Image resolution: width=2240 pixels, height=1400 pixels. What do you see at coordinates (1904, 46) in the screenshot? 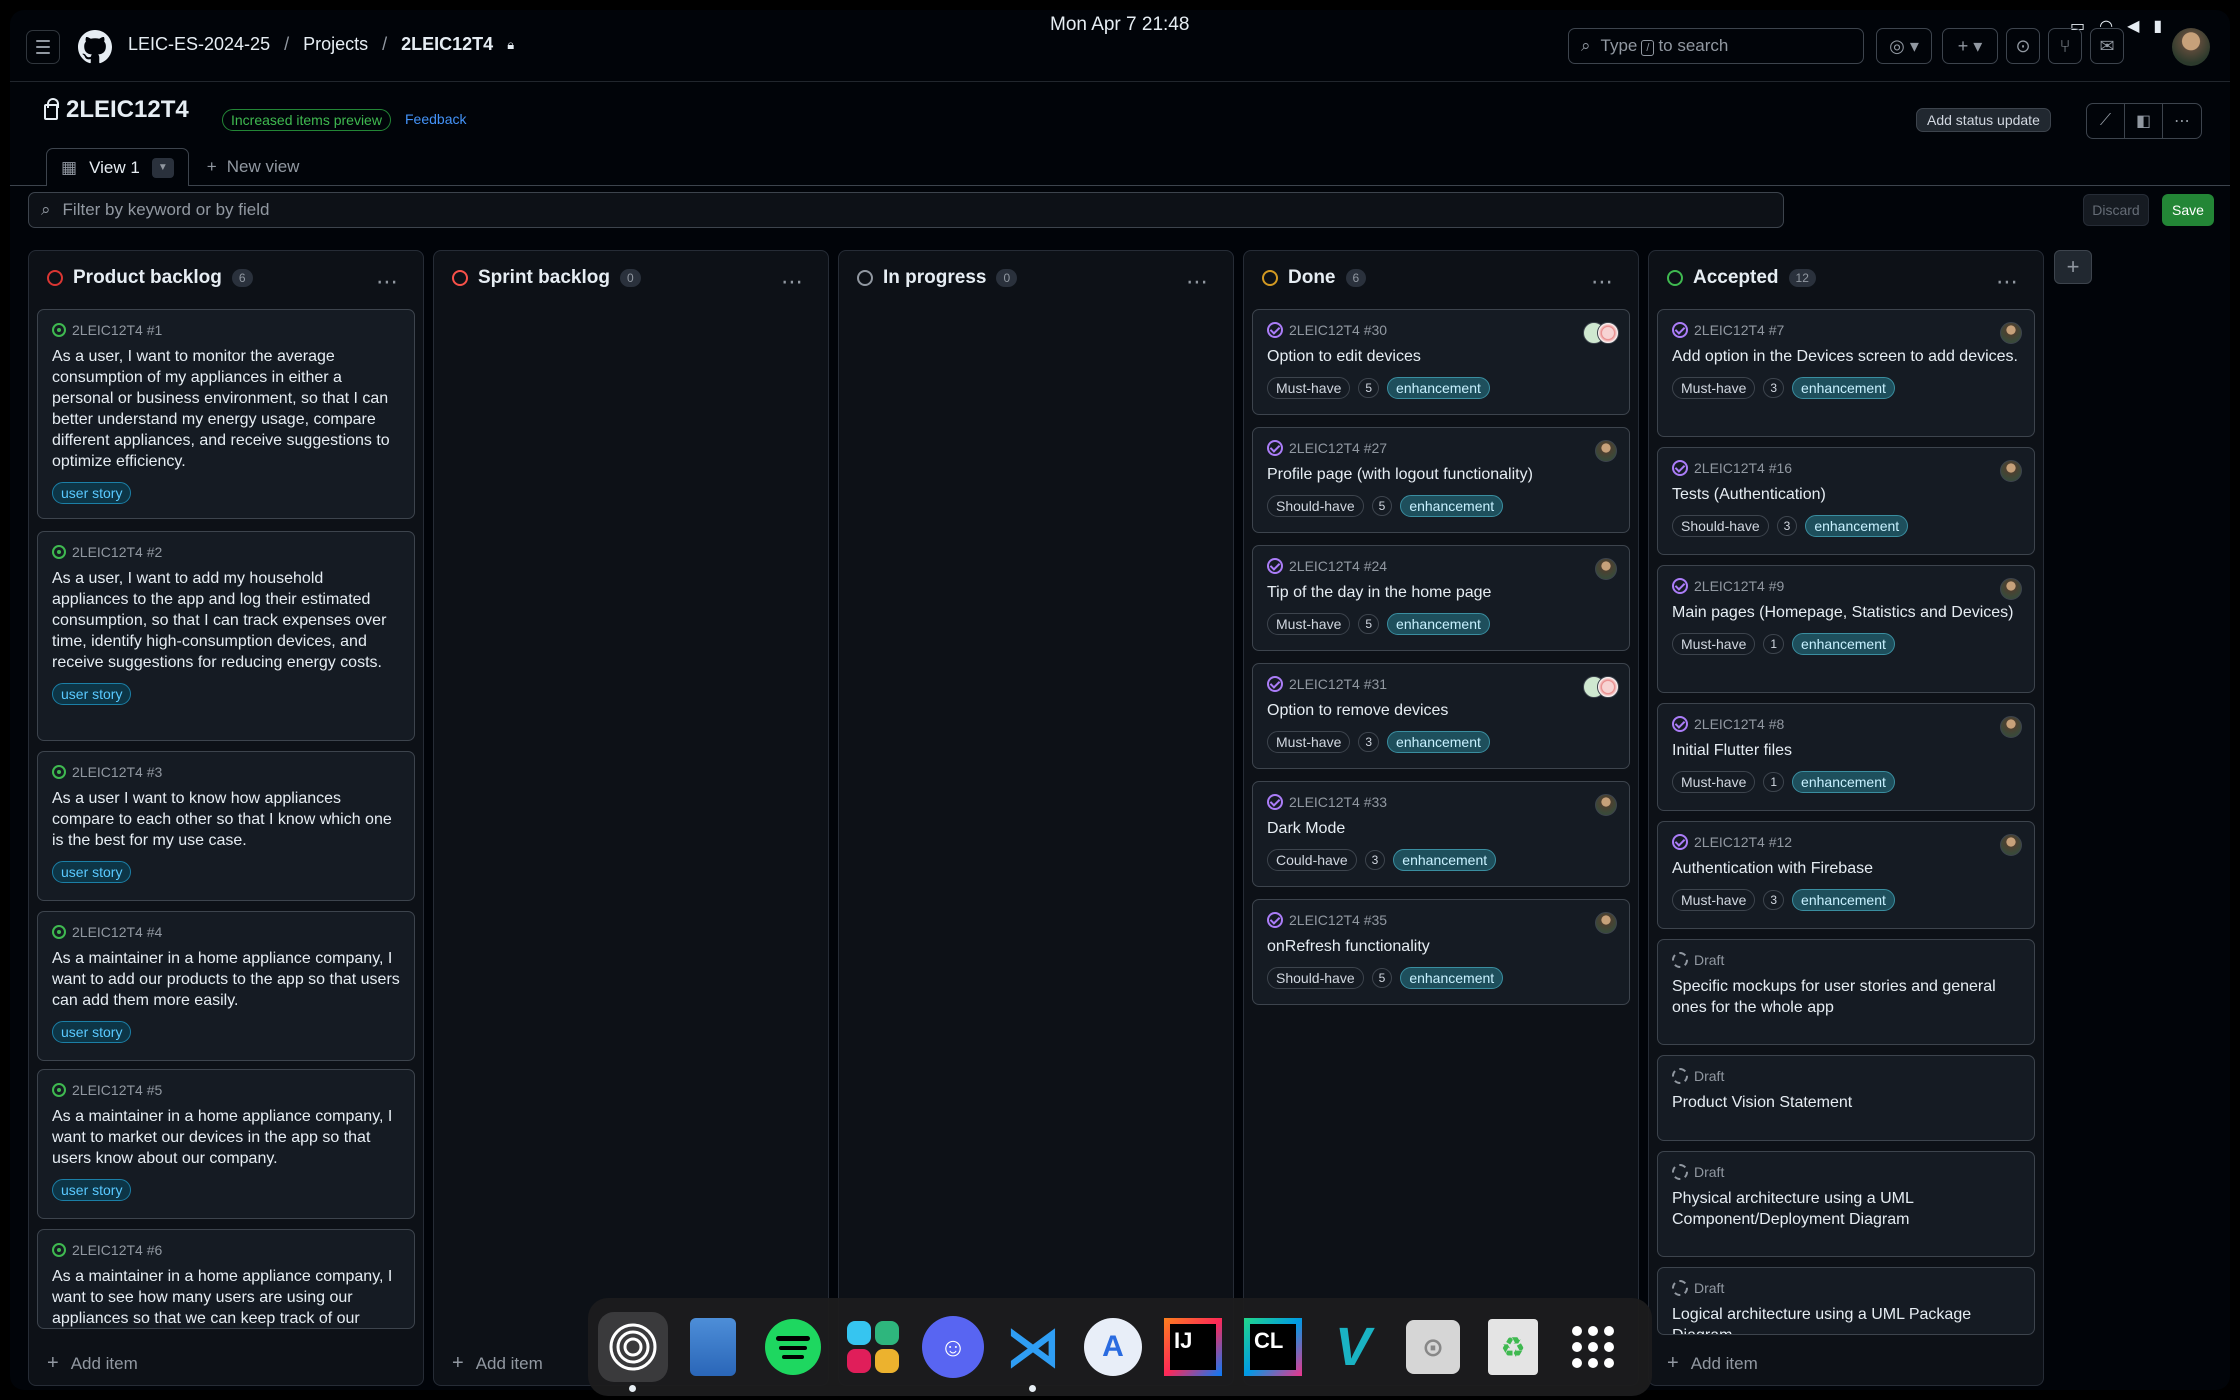
I see `copilot-button: ◎ ▾` at bounding box center [1904, 46].